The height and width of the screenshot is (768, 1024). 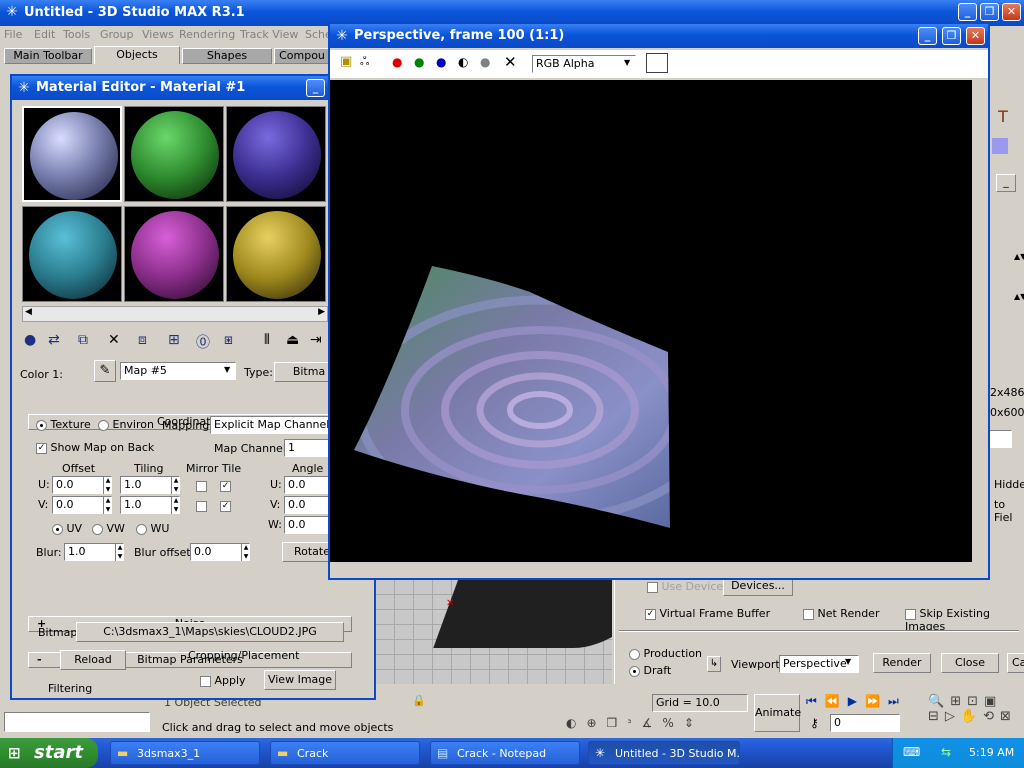 What do you see at coordinates (652, 723) in the screenshot?
I see `angle-snap-icon: ∡` at bounding box center [652, 723].